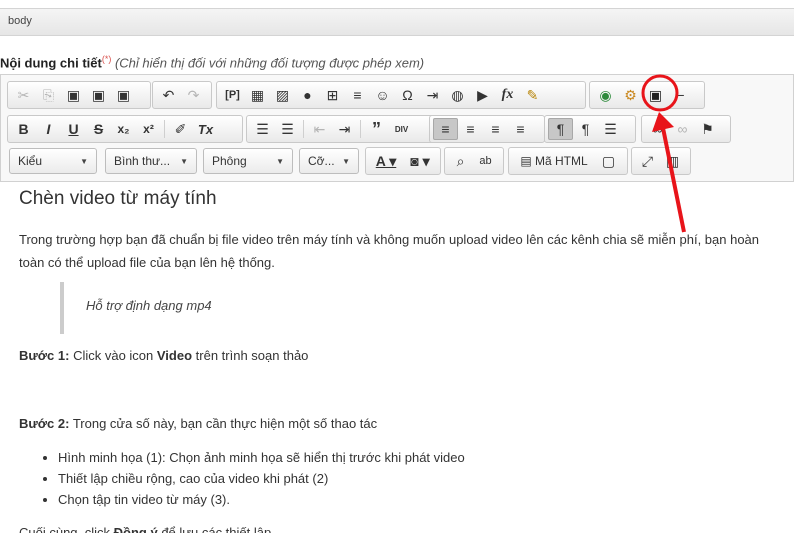 The height and width of the screenshot is (533, 794). What do you see at coordinates (193, 95) in the screenshot?
I see `redo-icon: ↷` at bounding box center [193, 95].